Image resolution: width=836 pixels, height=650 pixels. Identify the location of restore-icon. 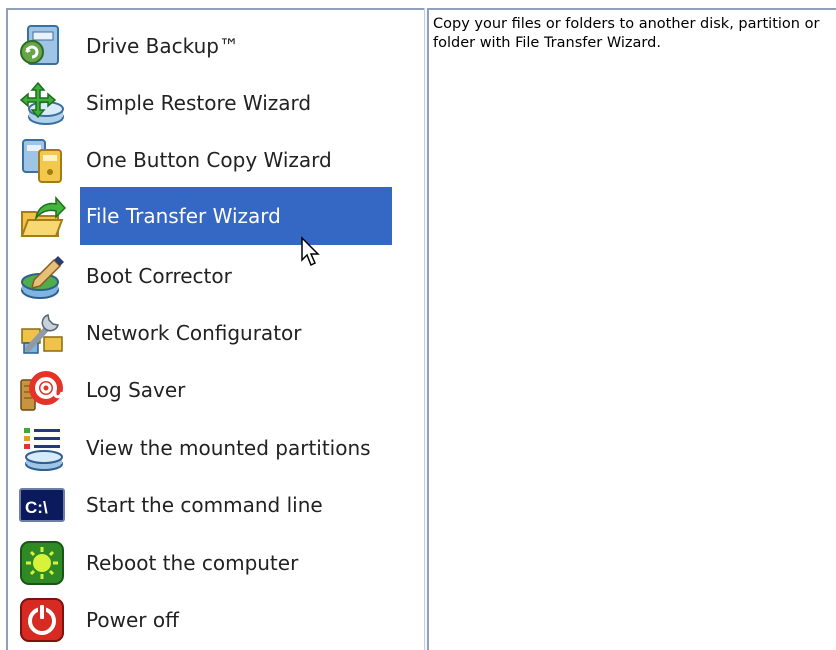
(42, 103).